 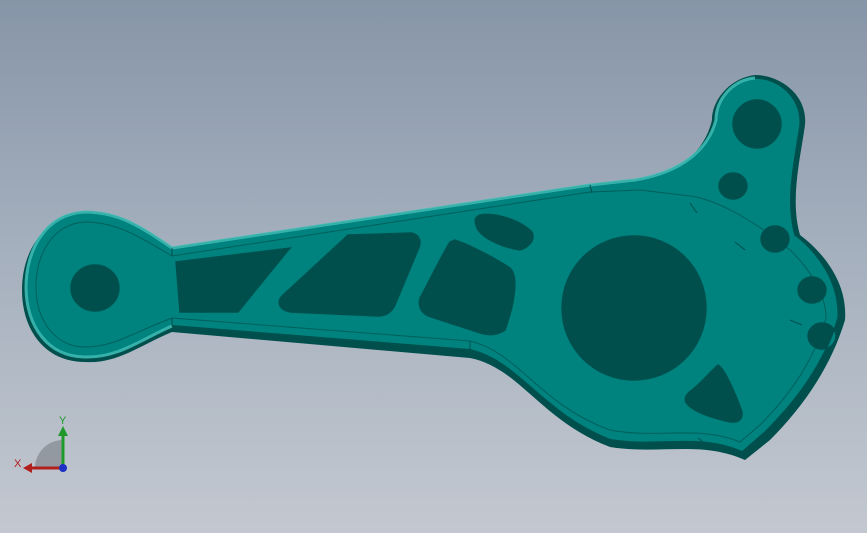 What do you see at coordinates (27, 468) in the screenshot?
I see `triad-x-arrowhead` at bounding box center [27, 468].